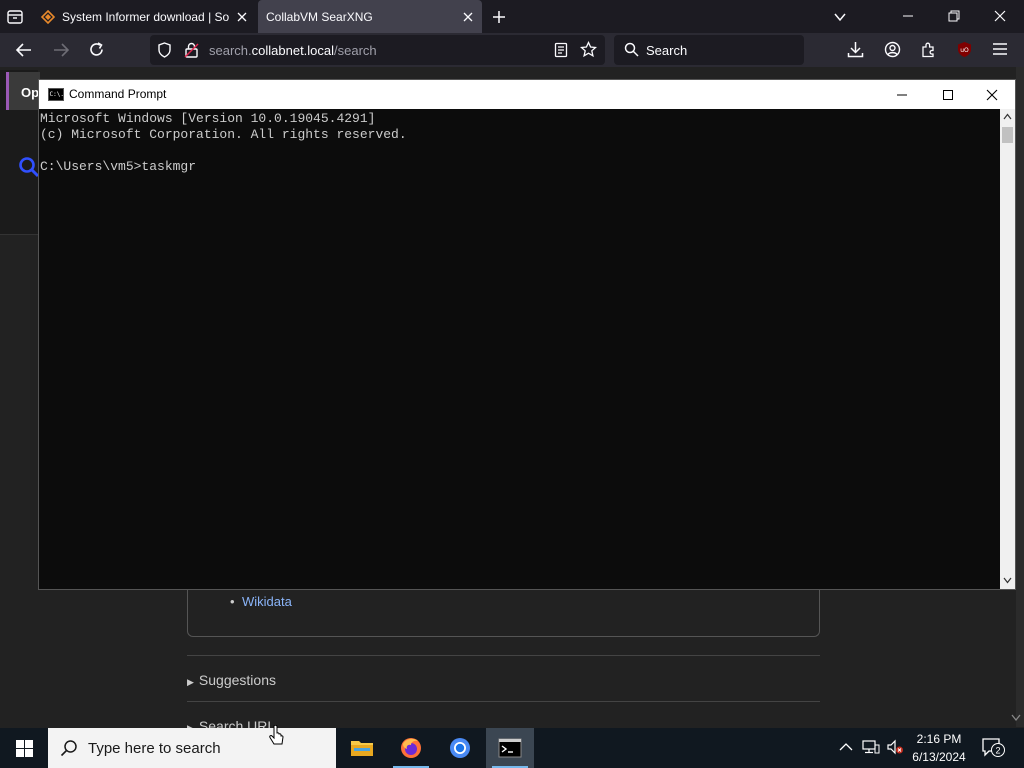 Image resolution: width=1024 pixels, height=768 pixels. I want to click on suggestions-toggle: ▶ Suggestions, so click(231, 680).